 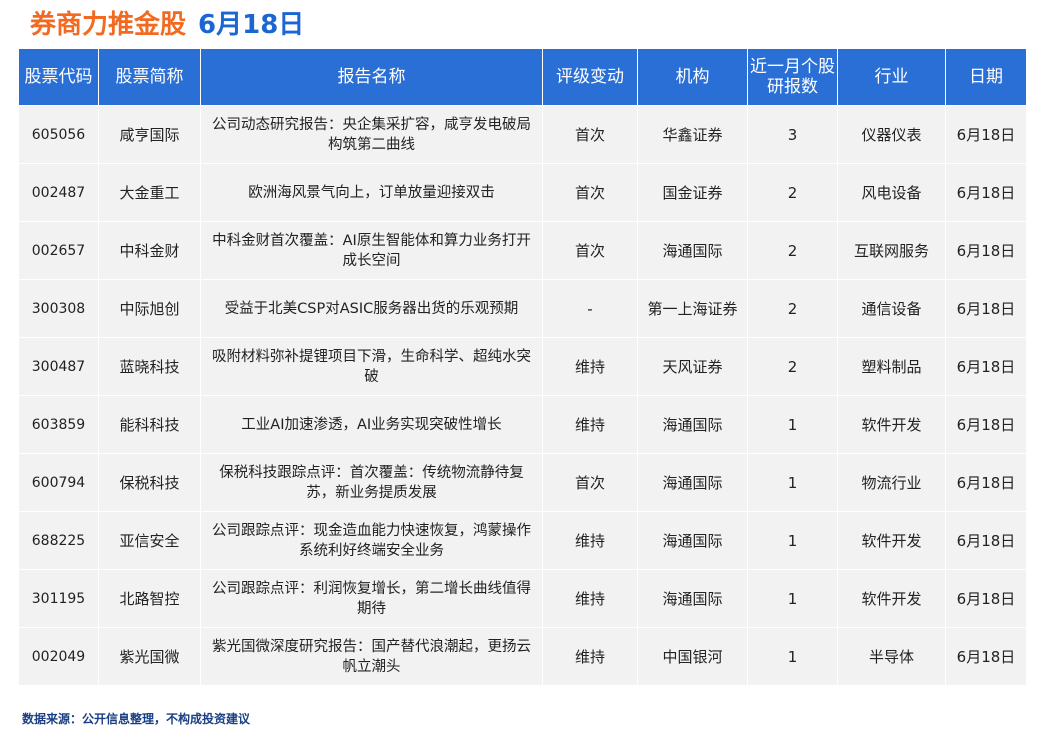 I want to click on cell-code: 600794, so click(x=58, y=482).